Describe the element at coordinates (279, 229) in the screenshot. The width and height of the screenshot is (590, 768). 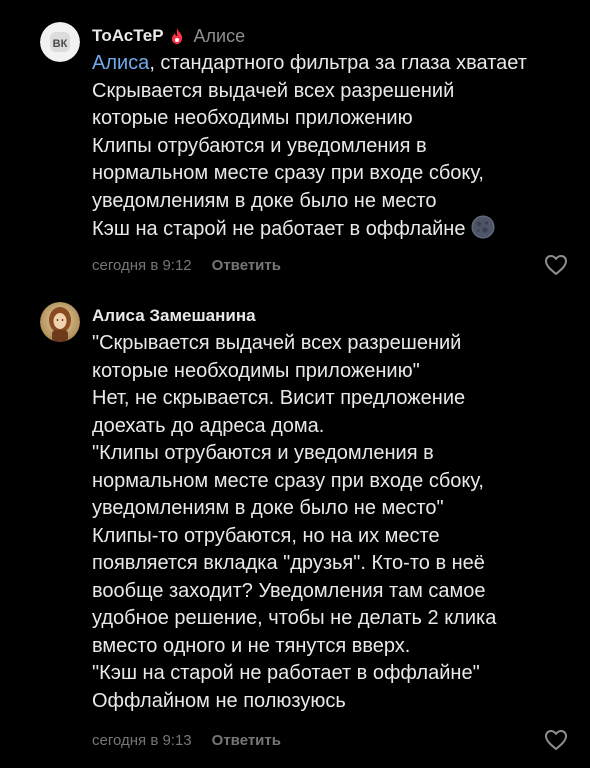
I see `comment-line-text: Кэш на старой не работает в оффлайне` at that location.